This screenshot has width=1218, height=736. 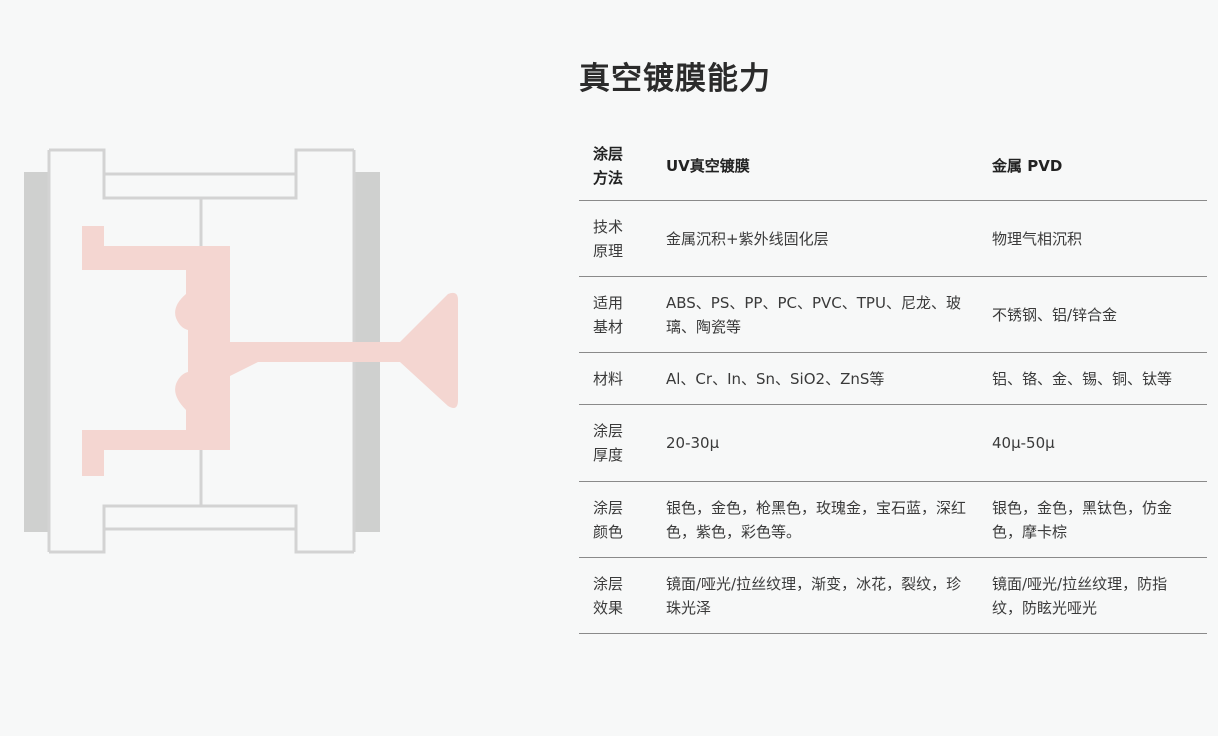 I want to click on table-row: 技术原理 金属沉积+紫外线固化层 物理气相沉积, so click(x=893, y=238).